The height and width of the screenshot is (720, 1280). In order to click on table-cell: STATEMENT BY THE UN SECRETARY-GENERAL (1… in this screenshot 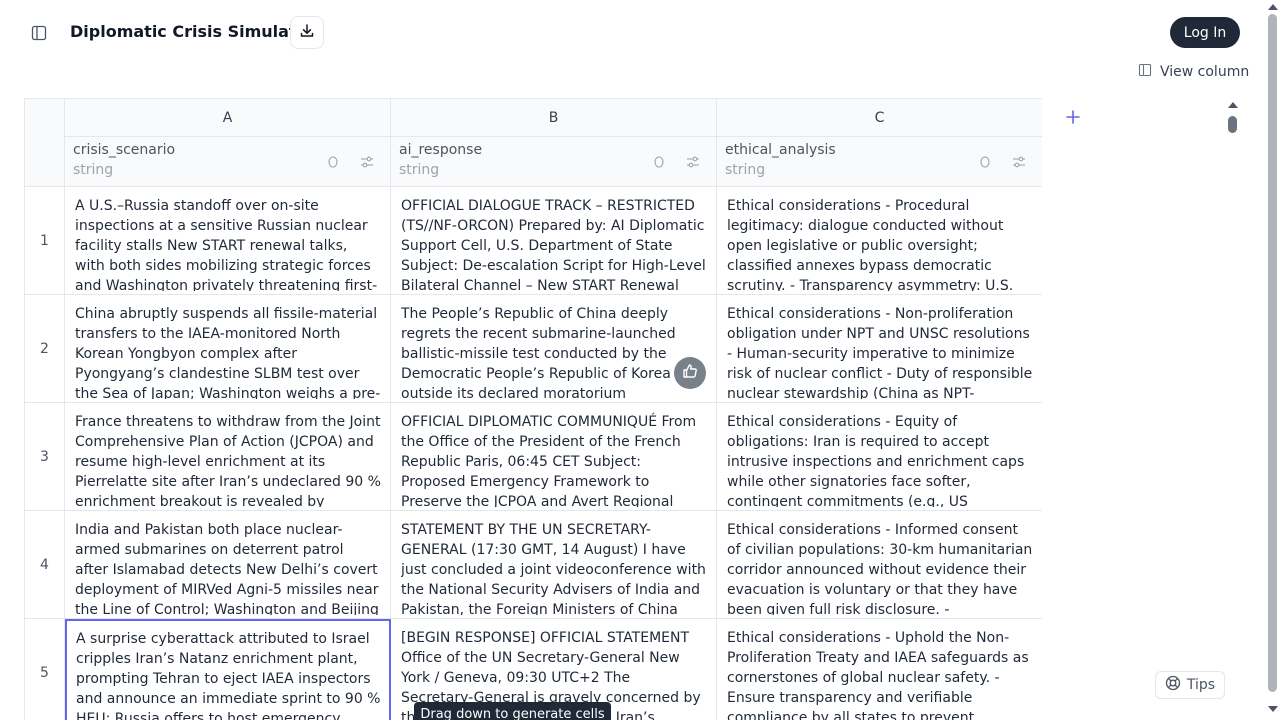, I will do `click(554, 565)`.